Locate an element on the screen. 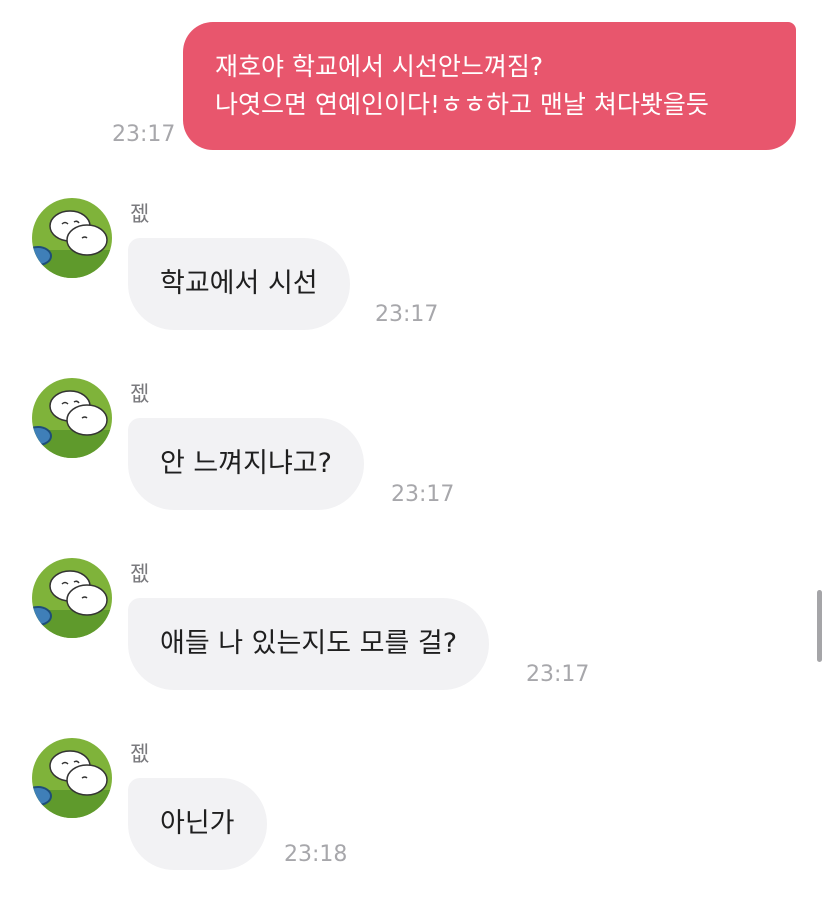 This screenshot has height=899, width=828. message-timestamp: 23:18 is located at coordinates (316, 854).